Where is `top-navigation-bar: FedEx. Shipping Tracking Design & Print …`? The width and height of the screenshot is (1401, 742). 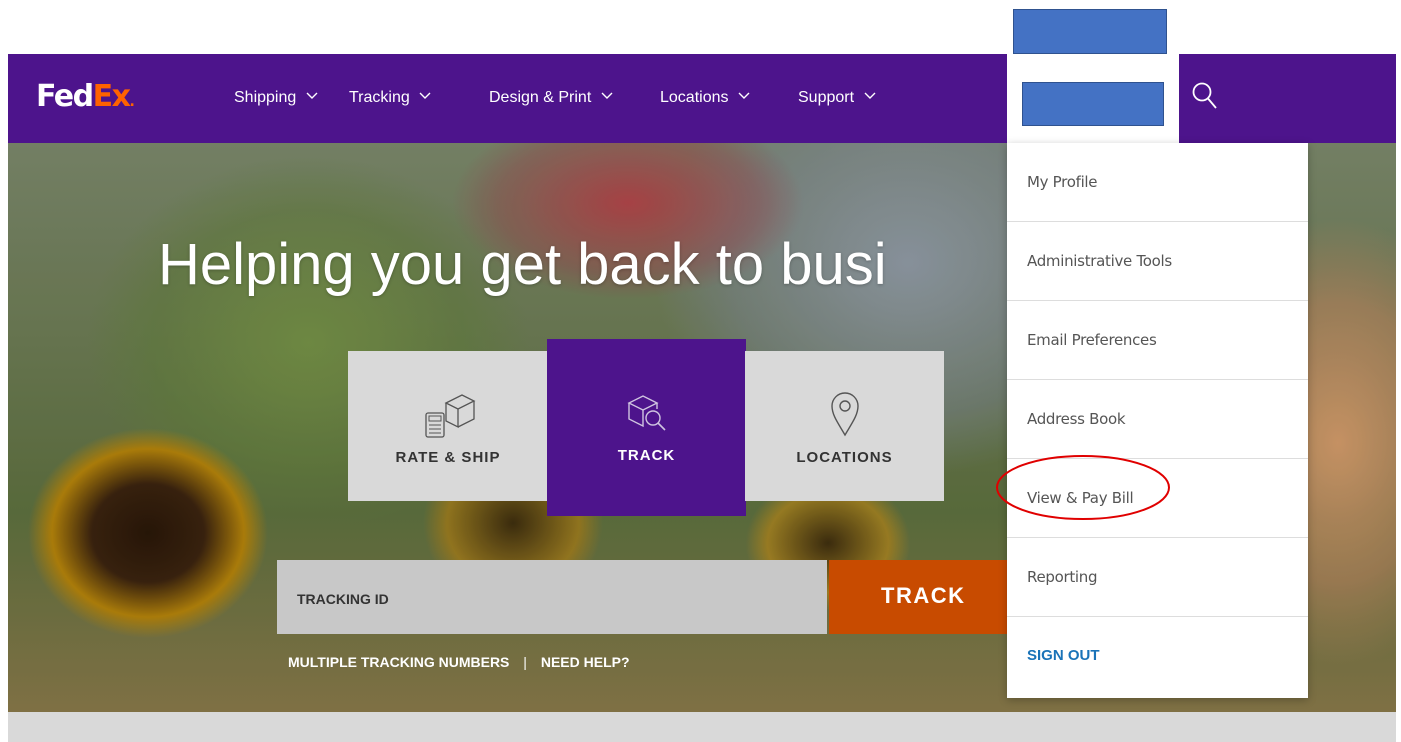
top-navigation-bar: FedEx. Shipping Tracking Design & Print … is located at coordinates (702, 98).